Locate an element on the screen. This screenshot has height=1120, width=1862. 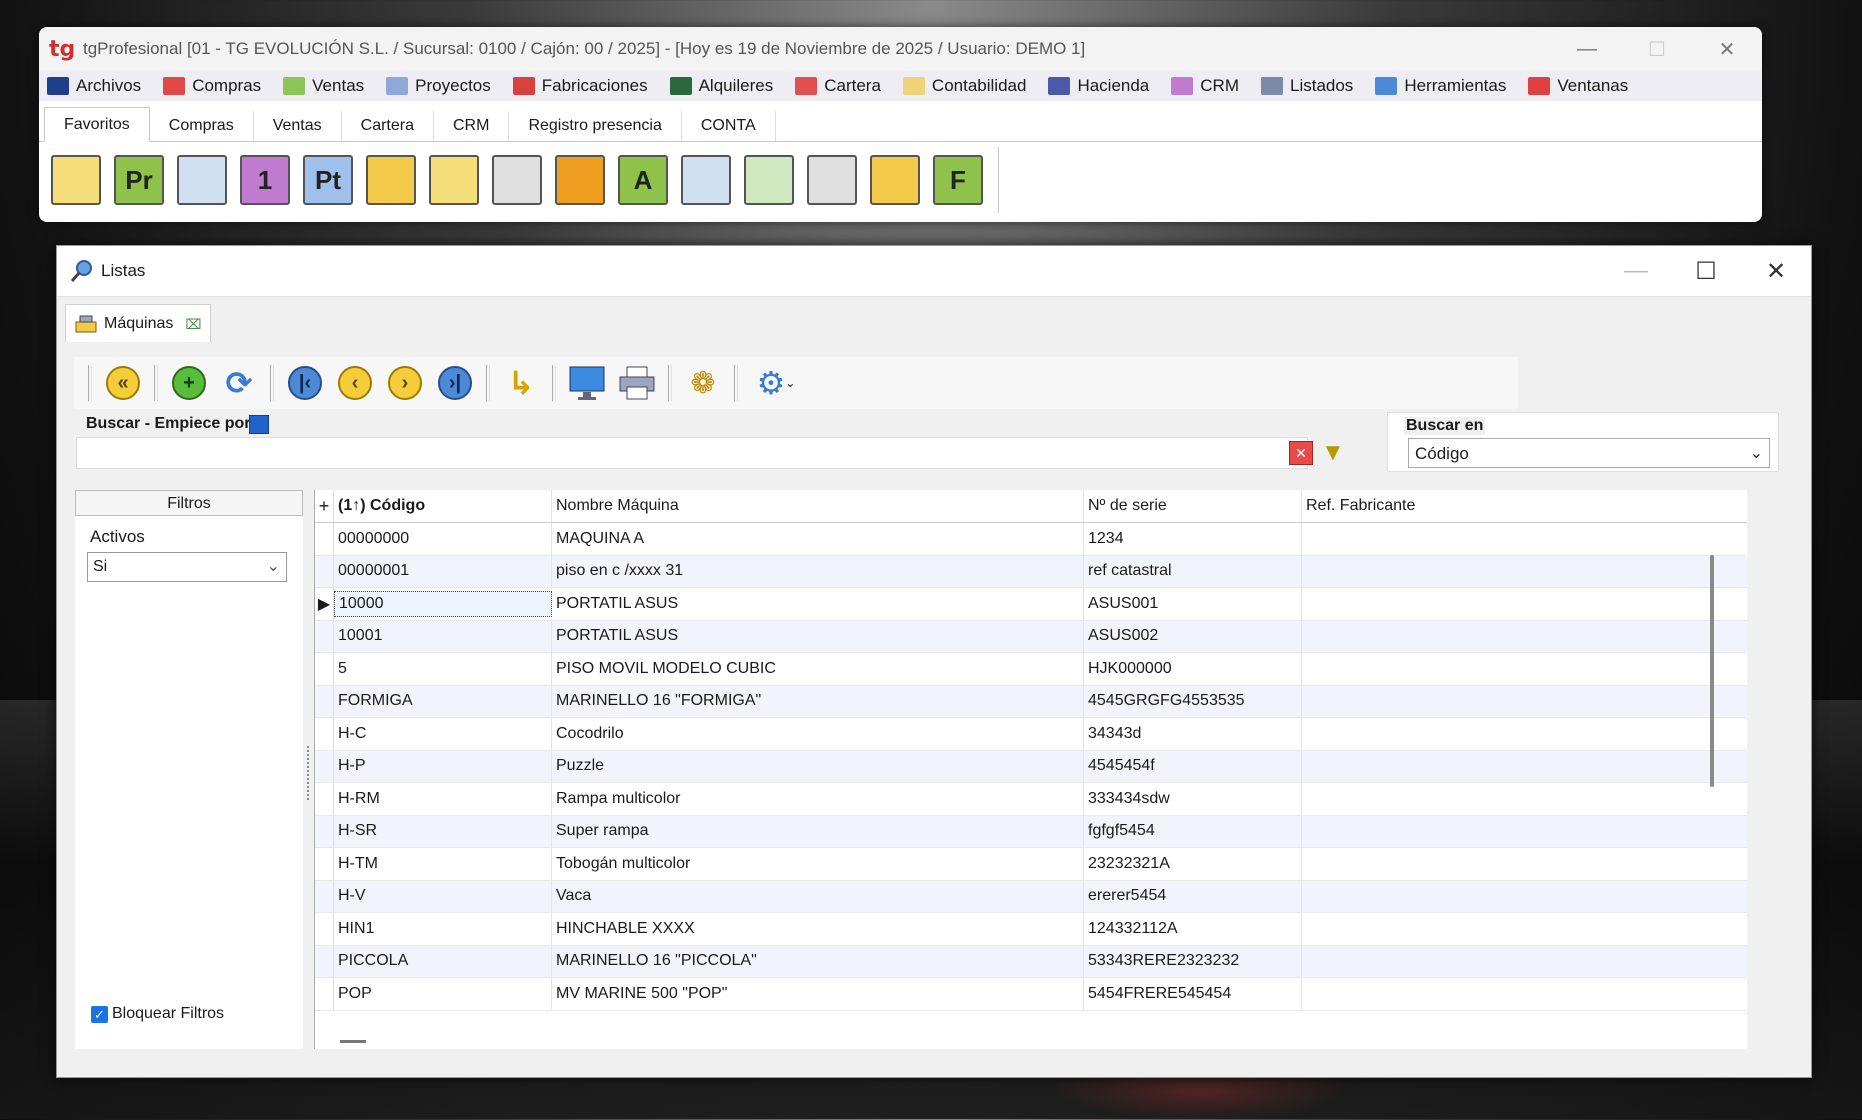
tab-cartera: Cartera is located at coordinates (388, 126).